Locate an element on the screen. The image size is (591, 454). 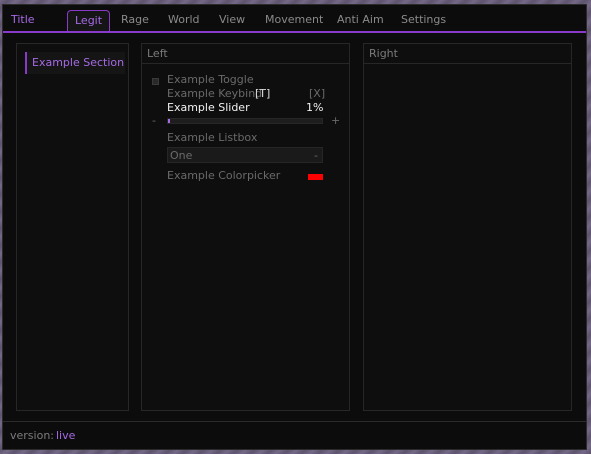
colorpicker-label: Example Colorpicker is located at coordinates (224, 175).